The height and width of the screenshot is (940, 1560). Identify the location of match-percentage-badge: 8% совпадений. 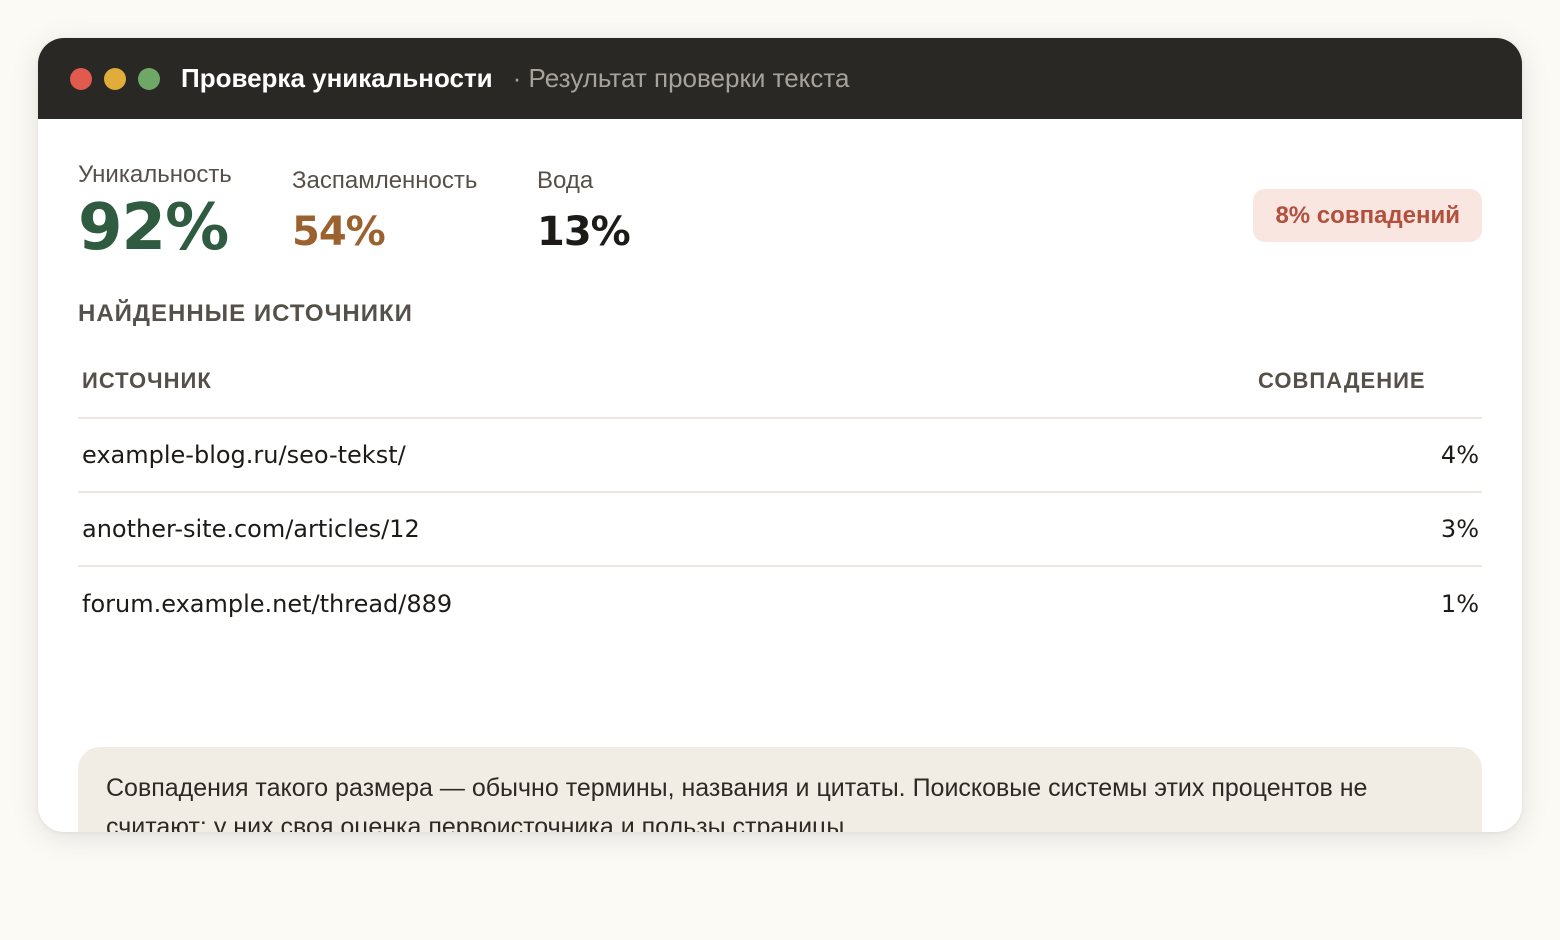
(1367, 215).